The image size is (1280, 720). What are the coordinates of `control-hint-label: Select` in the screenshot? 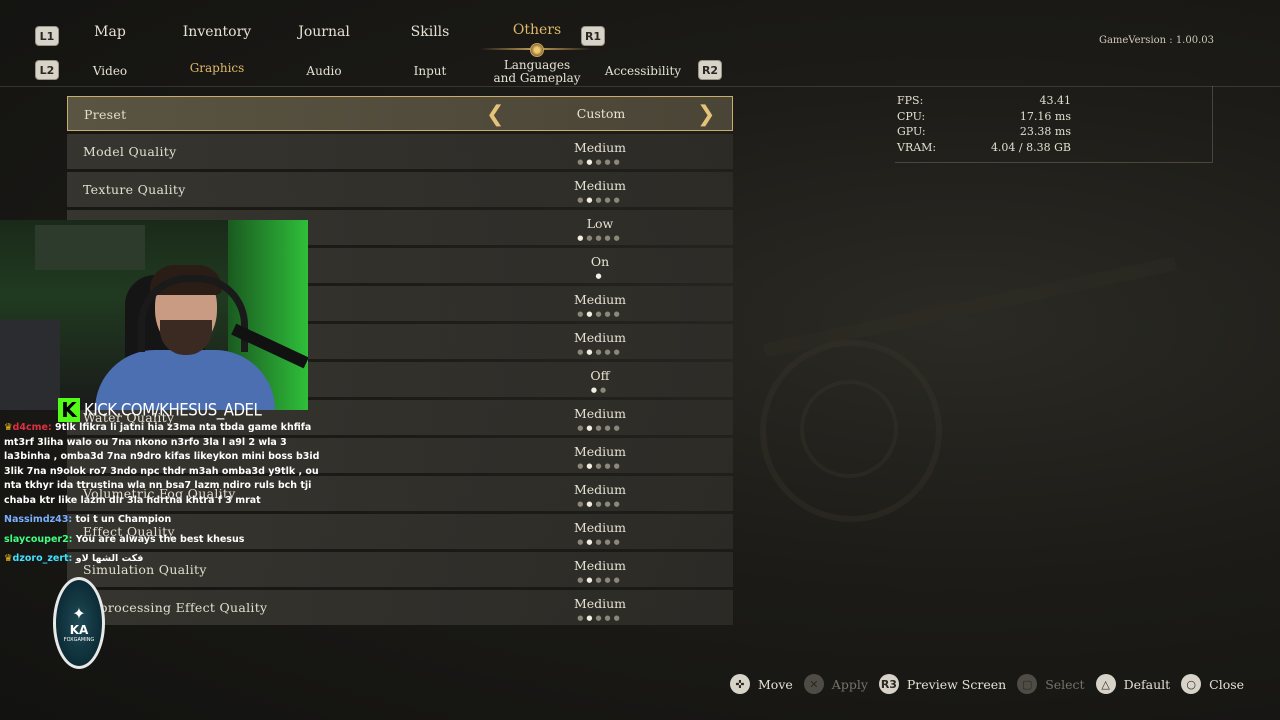 It's located at (1065, 684).